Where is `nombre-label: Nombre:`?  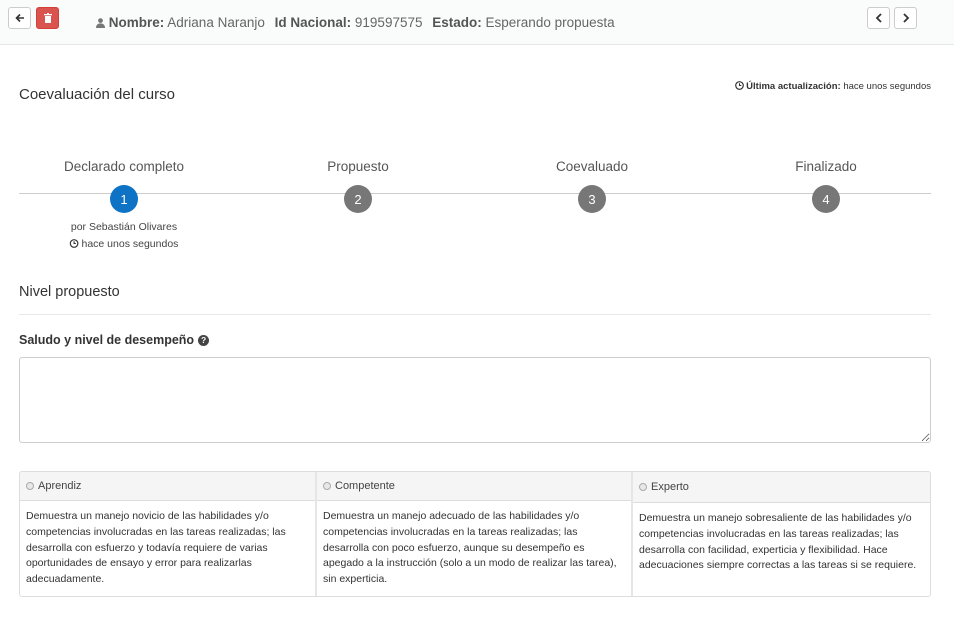 nombre-label: Nombre: is located at coordinates (136, 22).